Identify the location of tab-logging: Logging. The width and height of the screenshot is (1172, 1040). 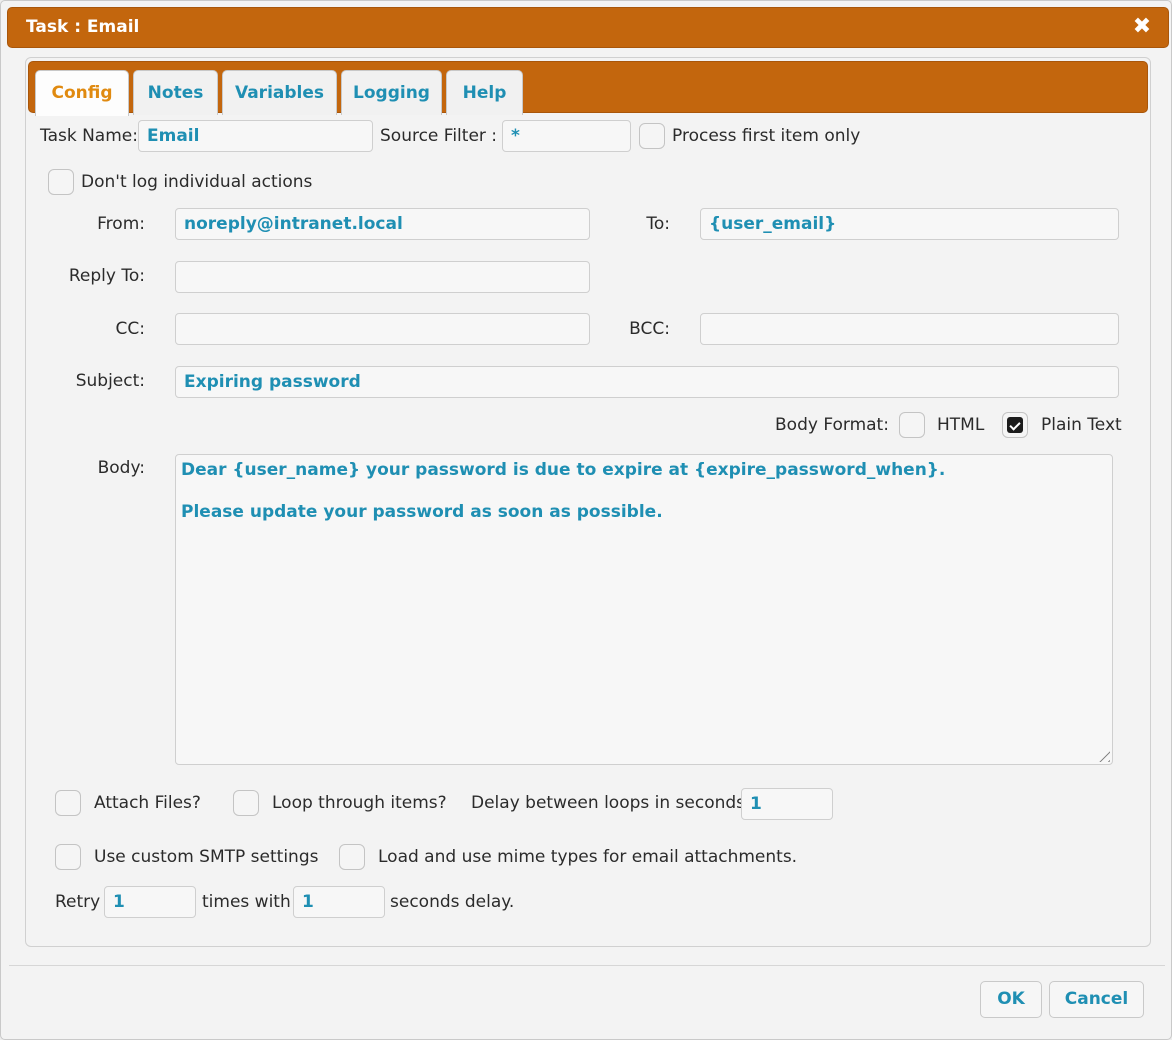
(391, 92).